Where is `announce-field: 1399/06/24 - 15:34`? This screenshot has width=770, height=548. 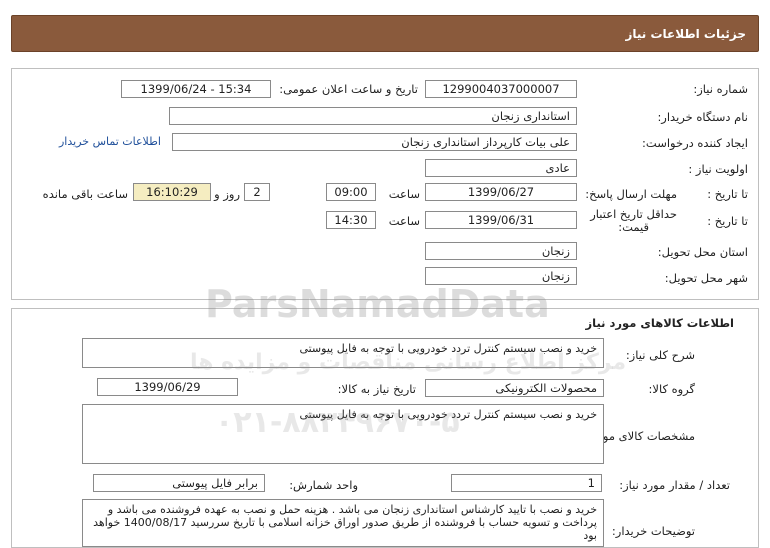
announce-field: 1399/06/24 - 15:34 is located at coordinates (196, 89).